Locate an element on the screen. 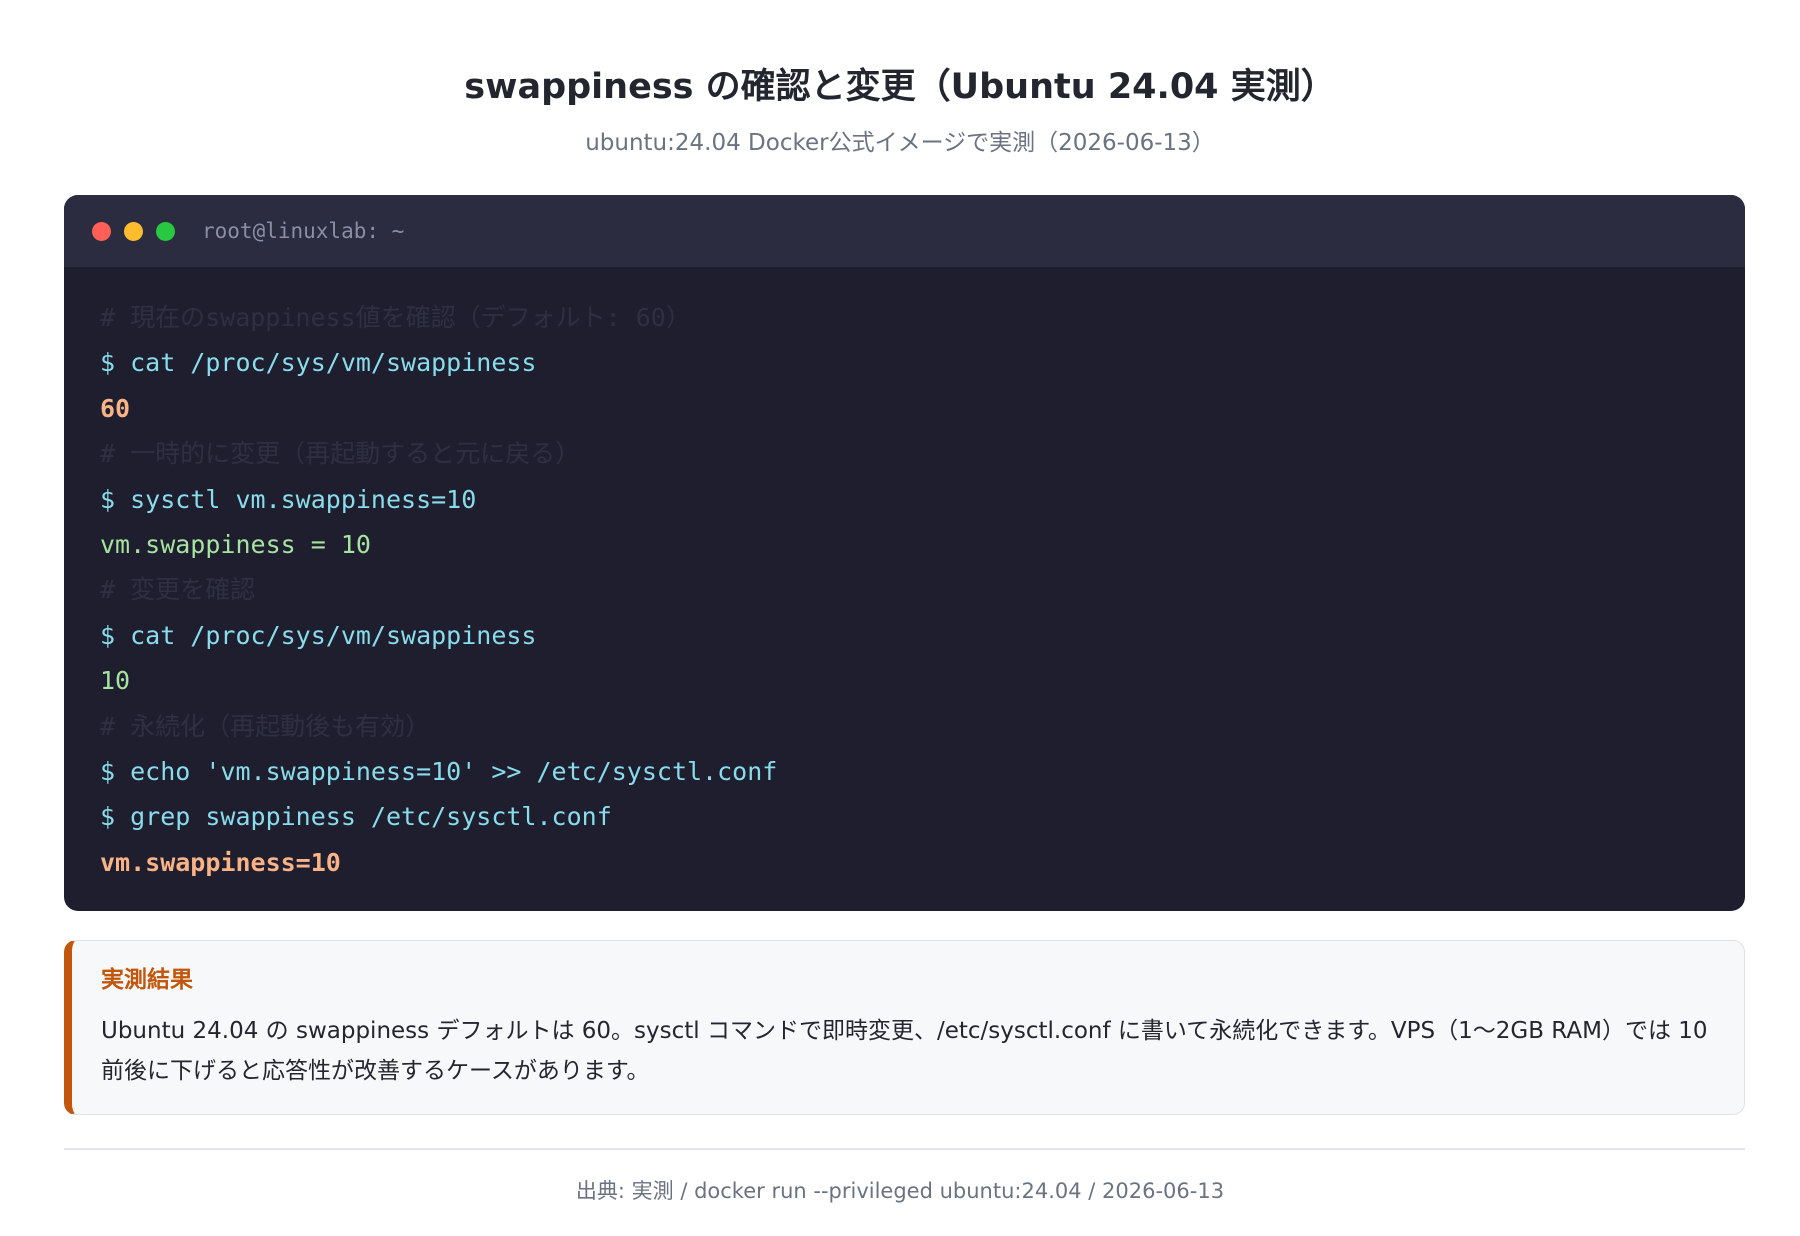 The width and height of the screenshot is (1800, 1236). terminal-output-line: 60 is located at coordinates (115, 408).